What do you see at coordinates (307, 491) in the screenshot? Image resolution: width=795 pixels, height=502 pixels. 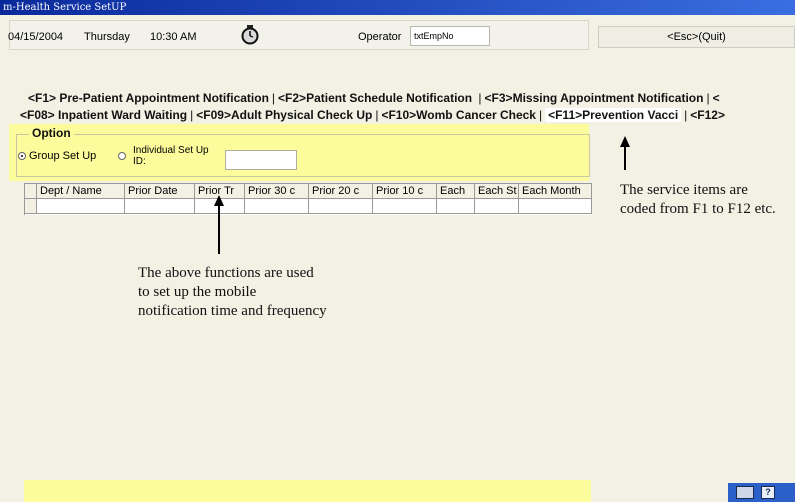 I see `bottom-status-bar` at bounding box center [307, 491].